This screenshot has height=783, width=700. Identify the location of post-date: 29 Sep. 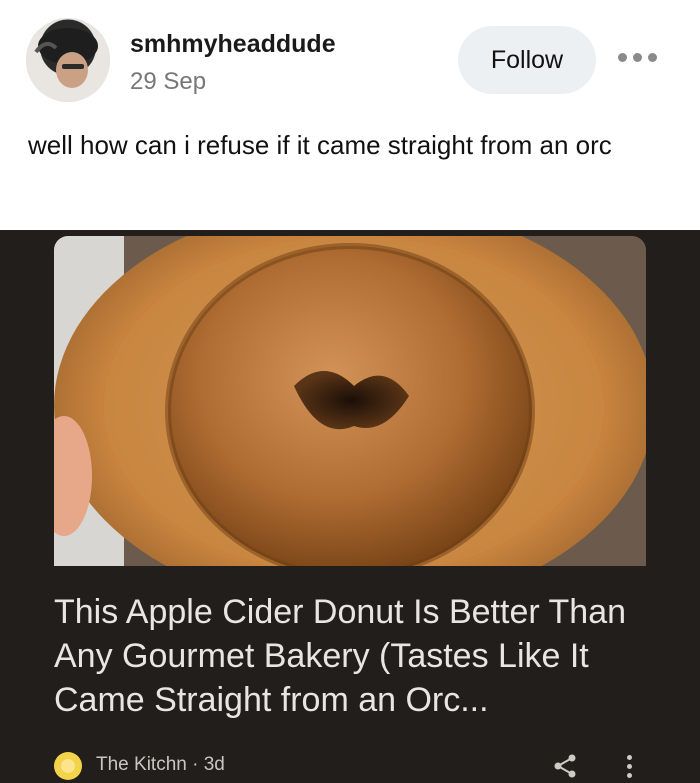
(168, 81).